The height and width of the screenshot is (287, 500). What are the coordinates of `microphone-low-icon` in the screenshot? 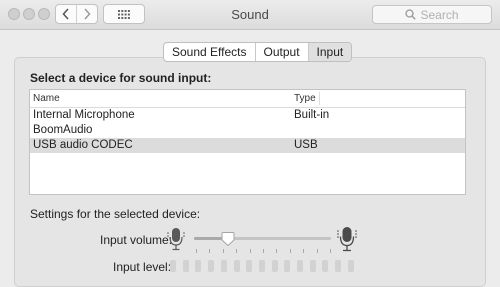 It's located at (176, 239).